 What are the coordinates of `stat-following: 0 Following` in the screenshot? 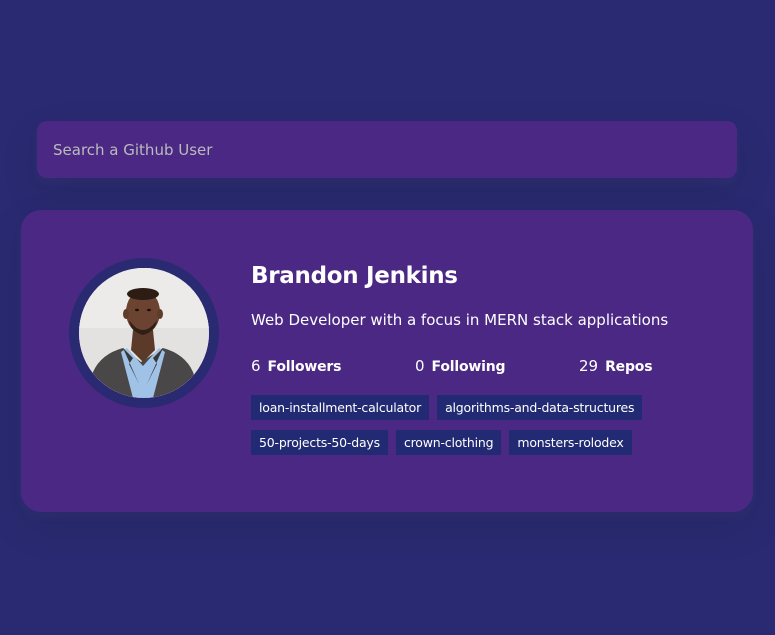 It's located at (460, 366).